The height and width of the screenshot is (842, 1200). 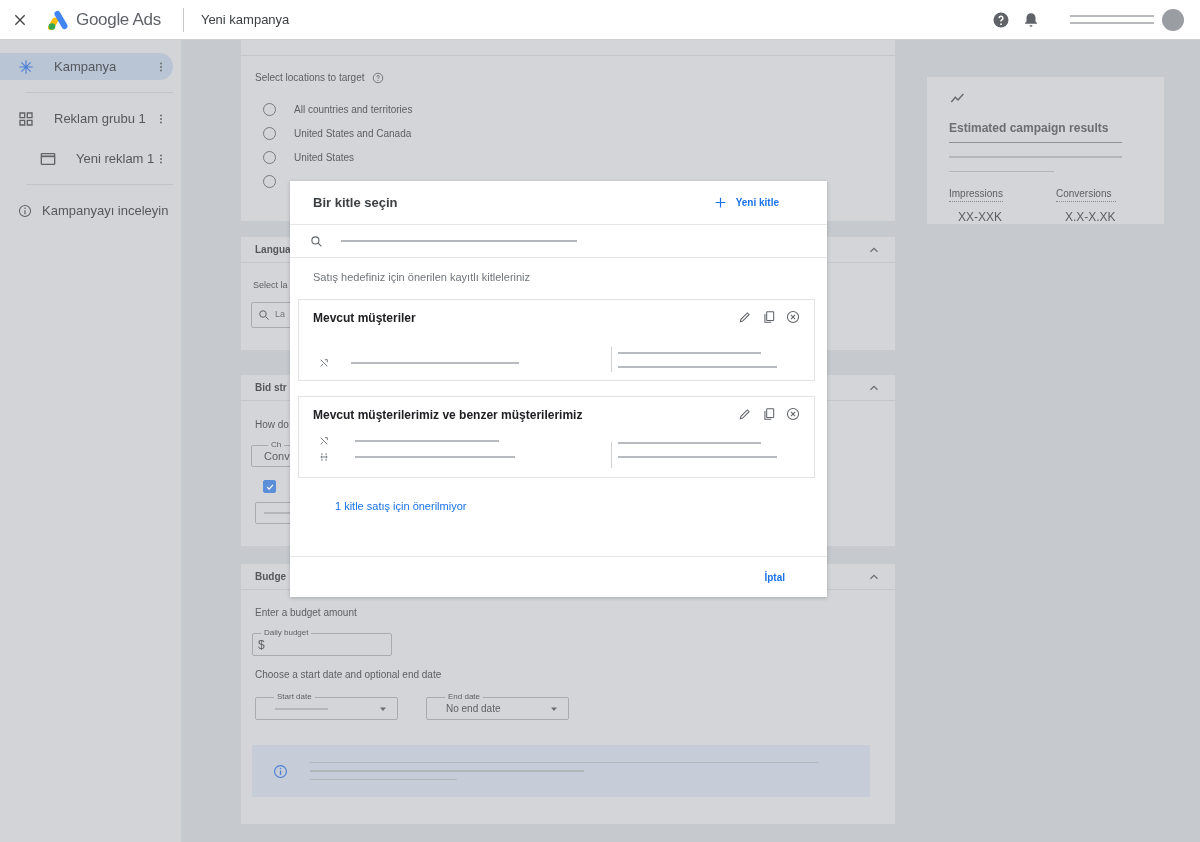 What do you see at coordinates (556, 339) in the screenshot?
I see `audience-card: Mevcut müşteriler` at bounding box center [556, 339].